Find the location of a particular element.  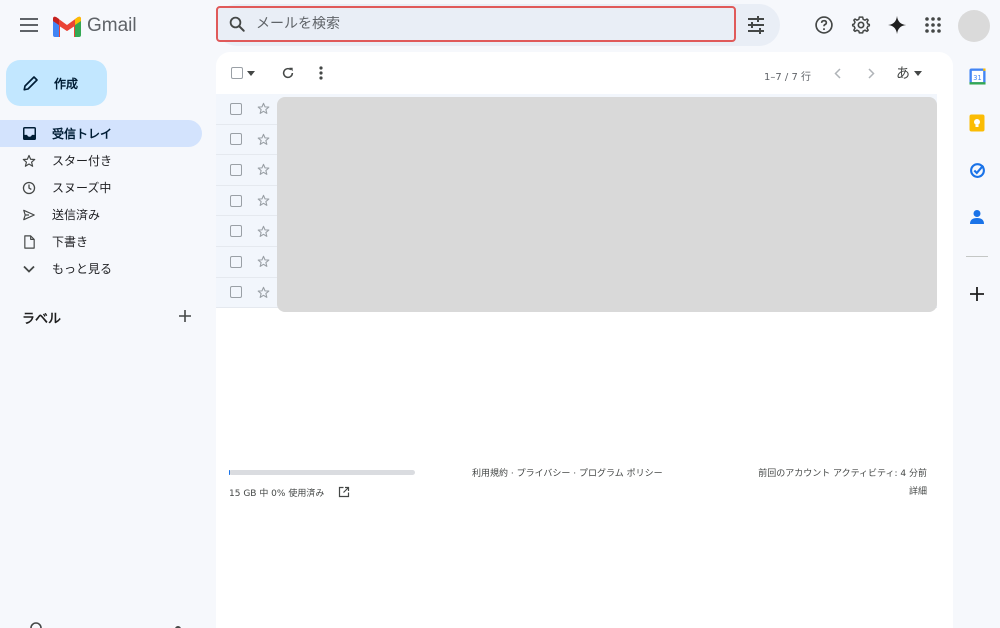

compose-label: 作成 is located at coordinates (66, 83).